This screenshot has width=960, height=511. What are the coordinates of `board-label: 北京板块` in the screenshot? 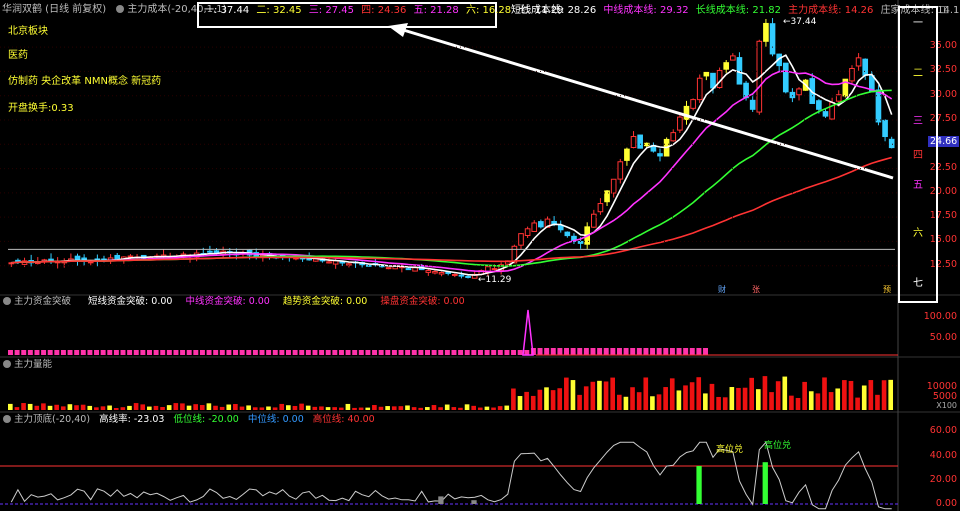 It's located at (28, 29).